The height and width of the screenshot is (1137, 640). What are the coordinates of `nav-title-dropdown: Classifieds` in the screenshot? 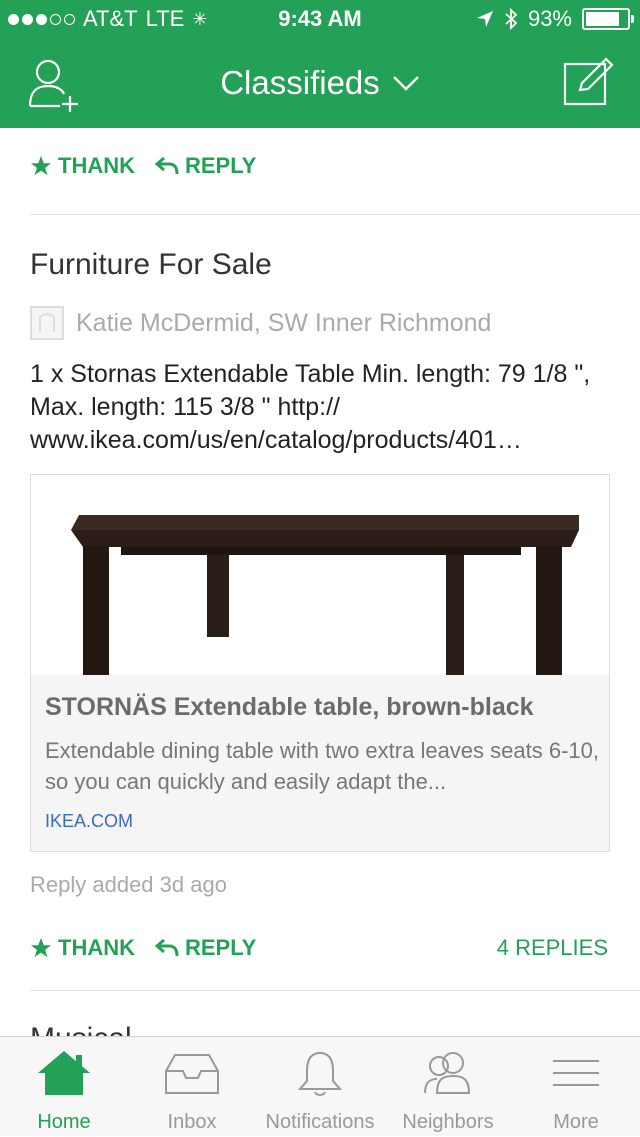 It's located at (320, 83).